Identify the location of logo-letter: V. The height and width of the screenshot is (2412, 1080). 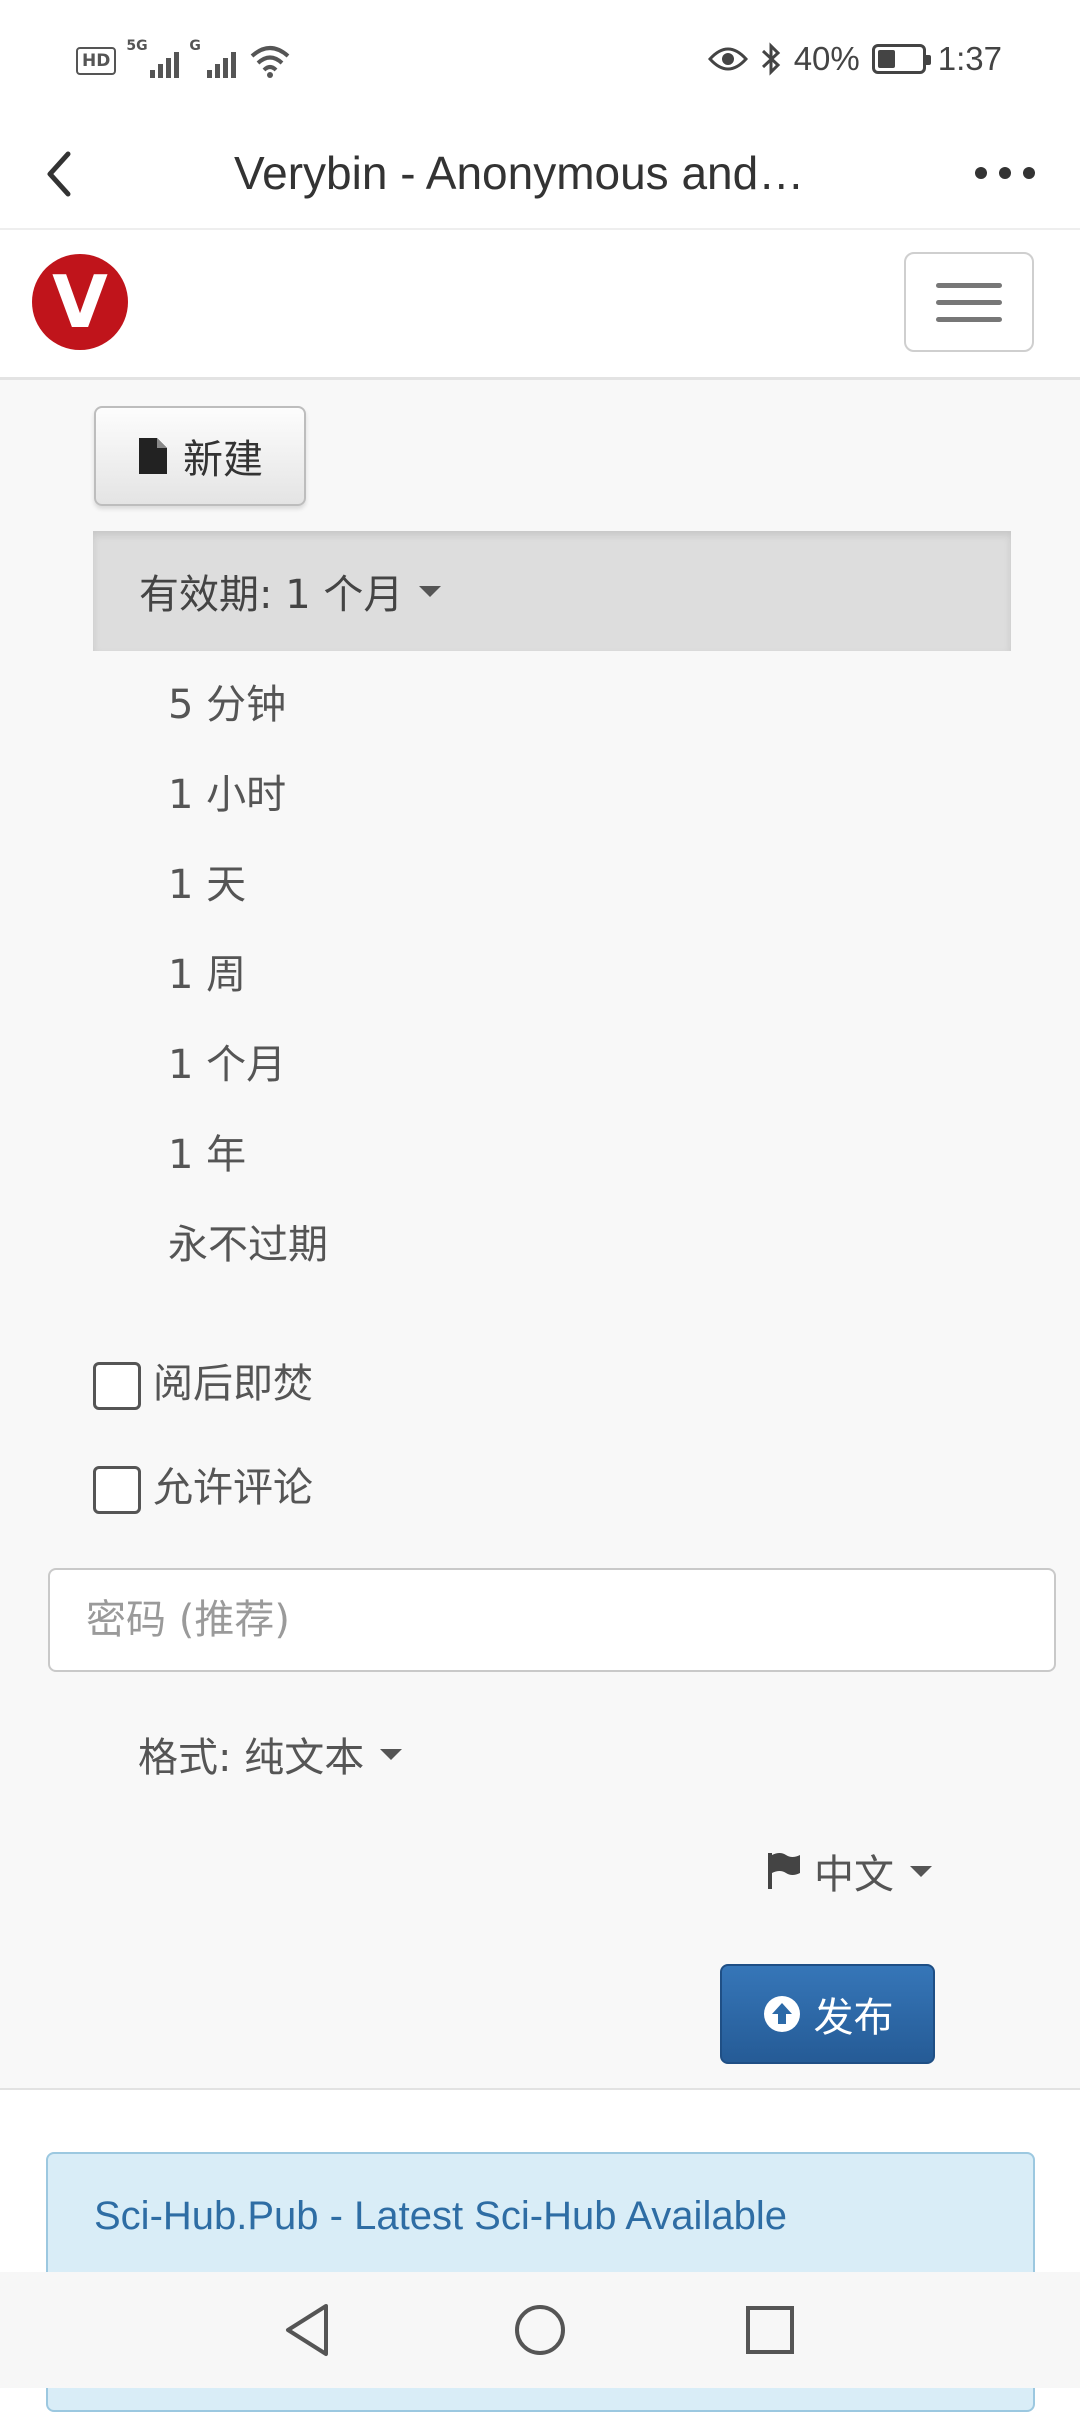
(80, 302).